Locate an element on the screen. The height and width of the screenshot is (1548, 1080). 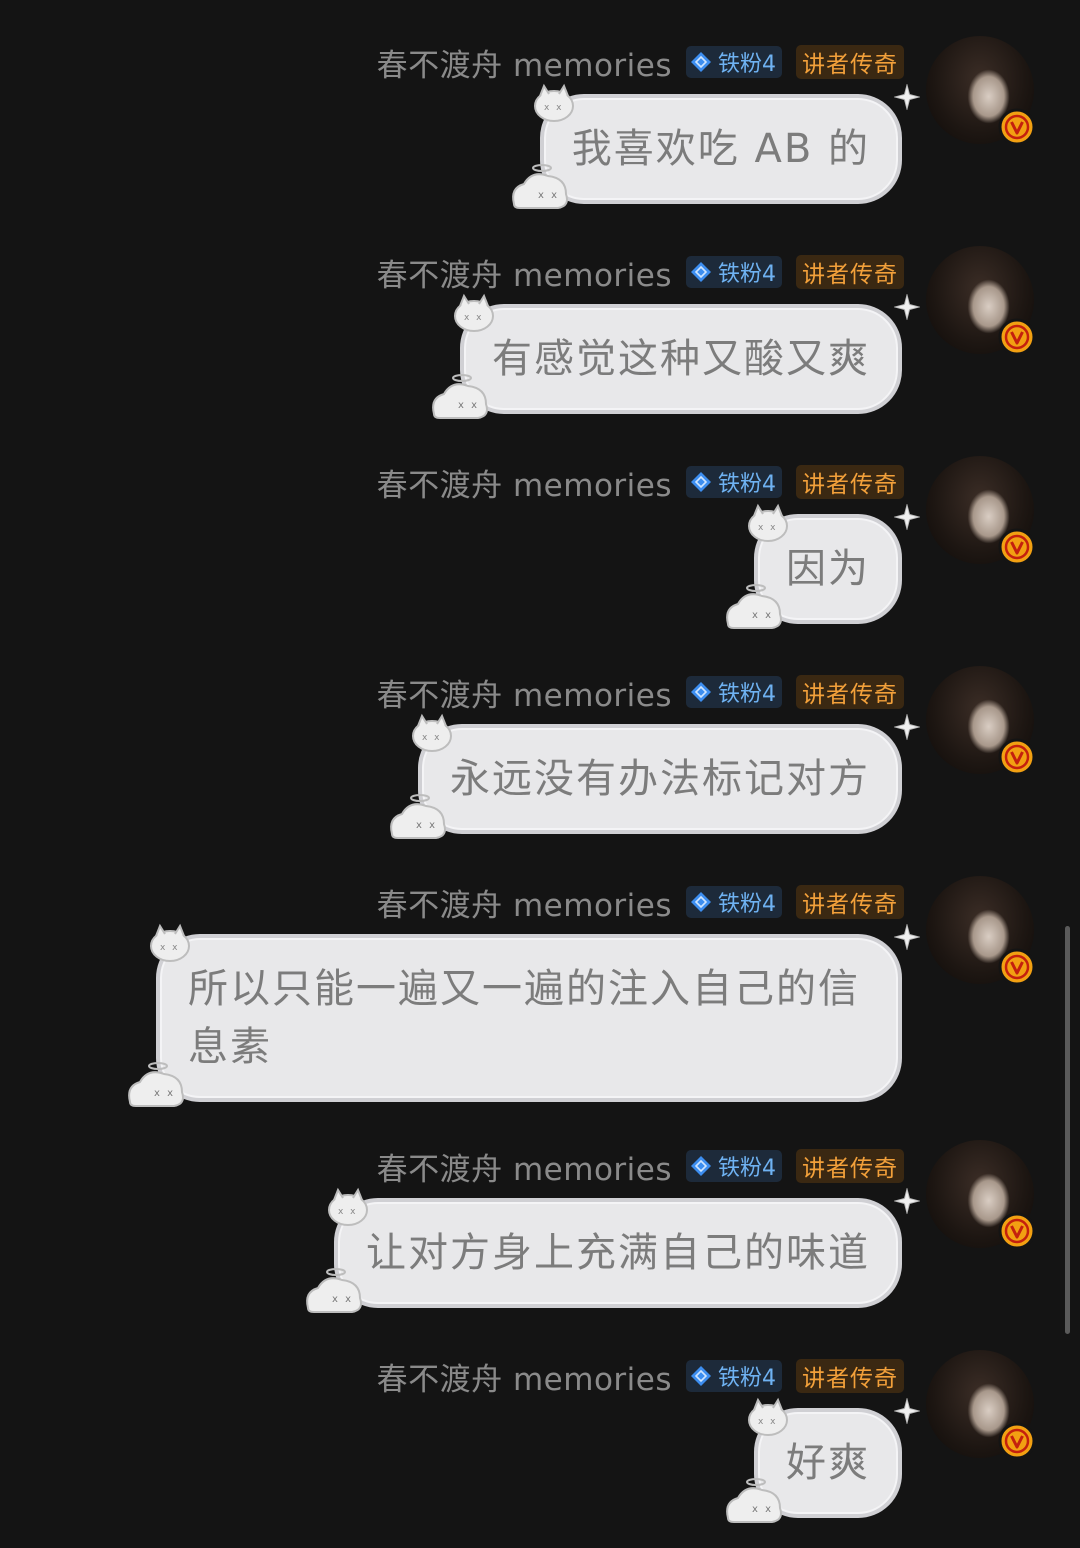
message-bubble: 让对方身上充满自己的味道 x x x x is located at coordinates (613, 1250).